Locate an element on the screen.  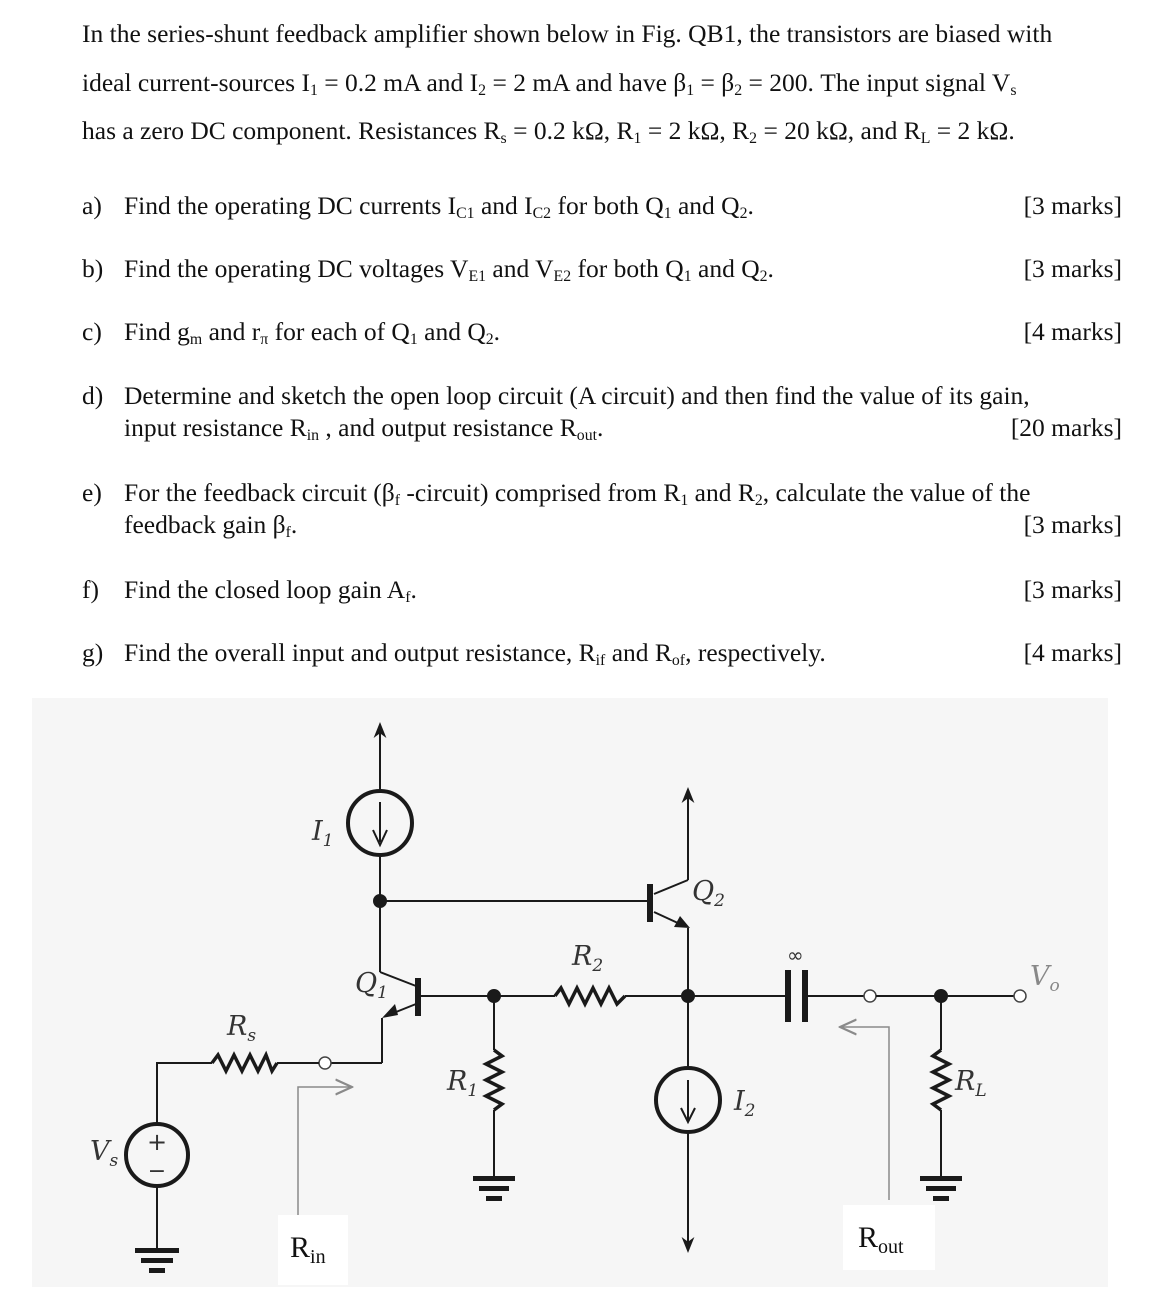
label-q2: Q2 is located at coordinates (708, 893).